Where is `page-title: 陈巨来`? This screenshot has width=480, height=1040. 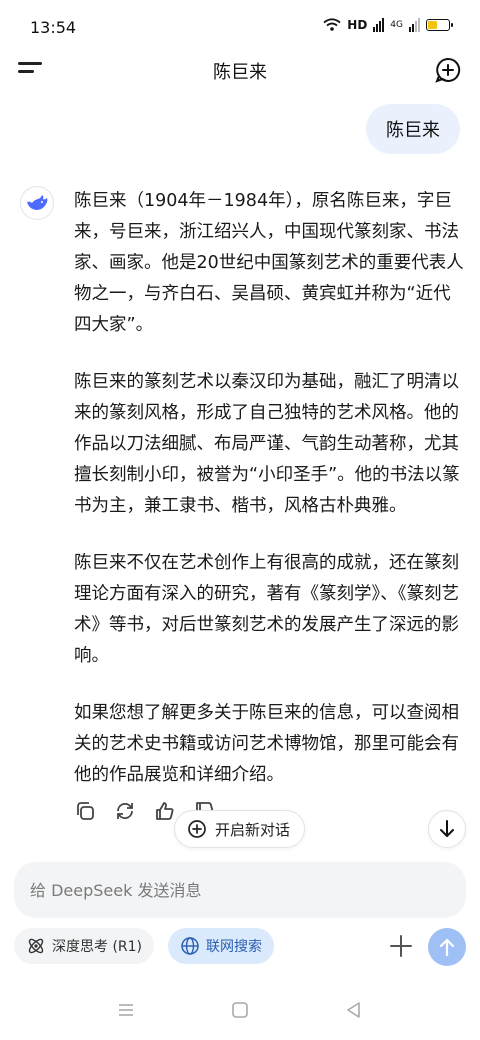
page-title: 陈巨来 is located at coordinates (240, 72).